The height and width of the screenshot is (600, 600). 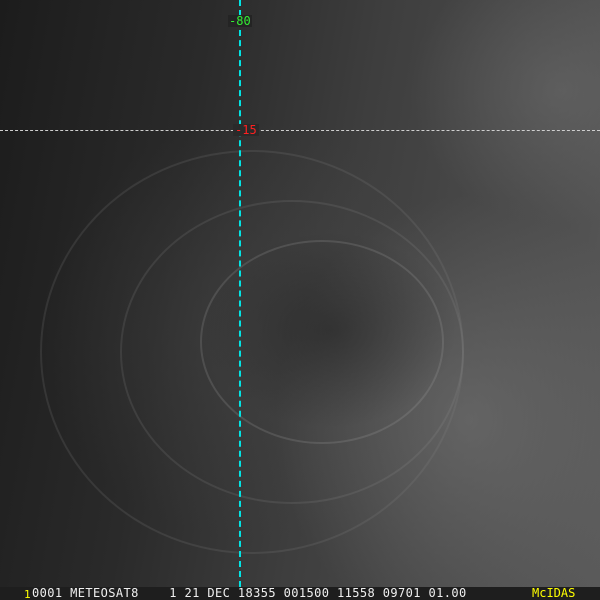 I want to click on latitude-line, so click(x=300, y=130).